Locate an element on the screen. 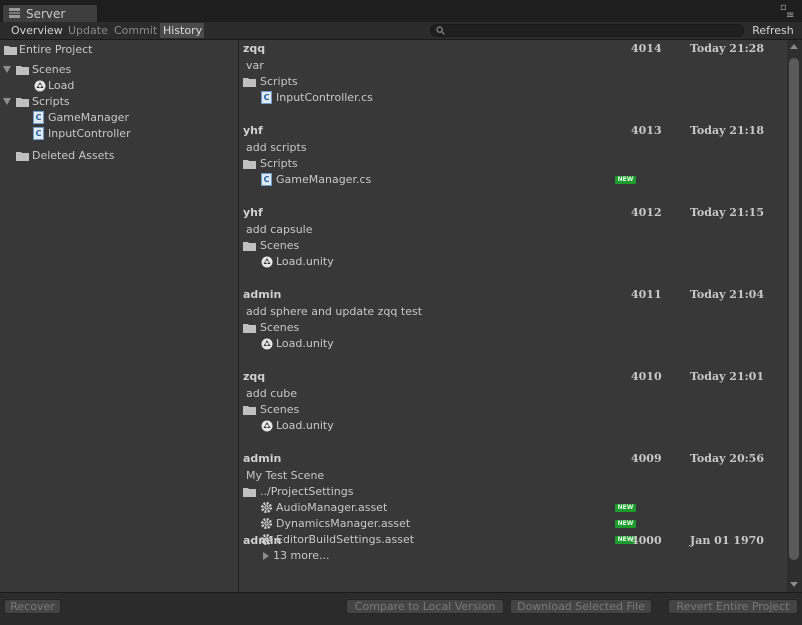  tree-label: Scripts is located at coordinates (51, 101).